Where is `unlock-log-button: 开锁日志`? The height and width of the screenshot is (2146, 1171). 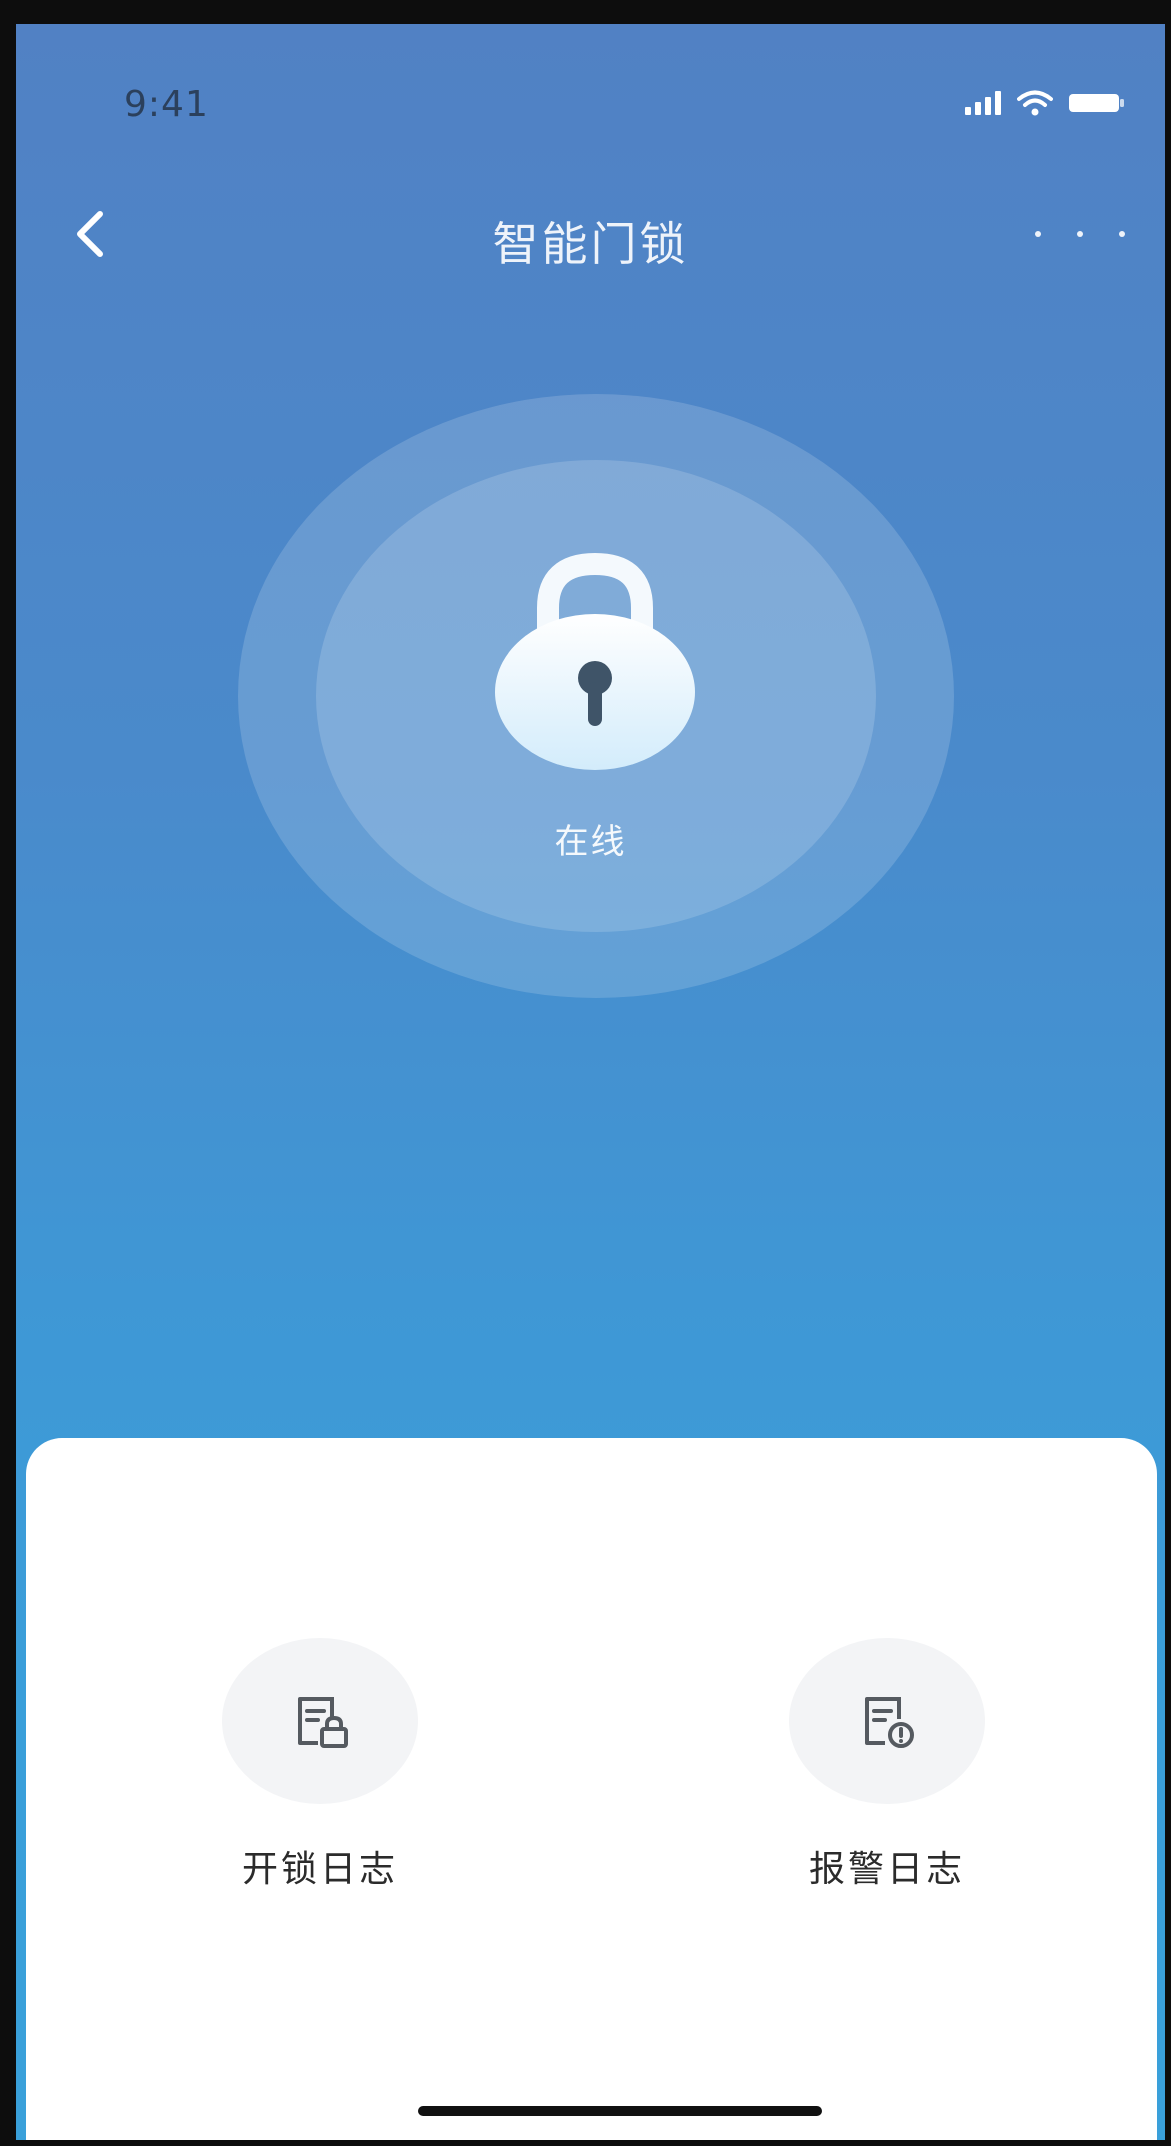
unlock-log-button: 开锁日志 is located at coordinates (320, 1765).